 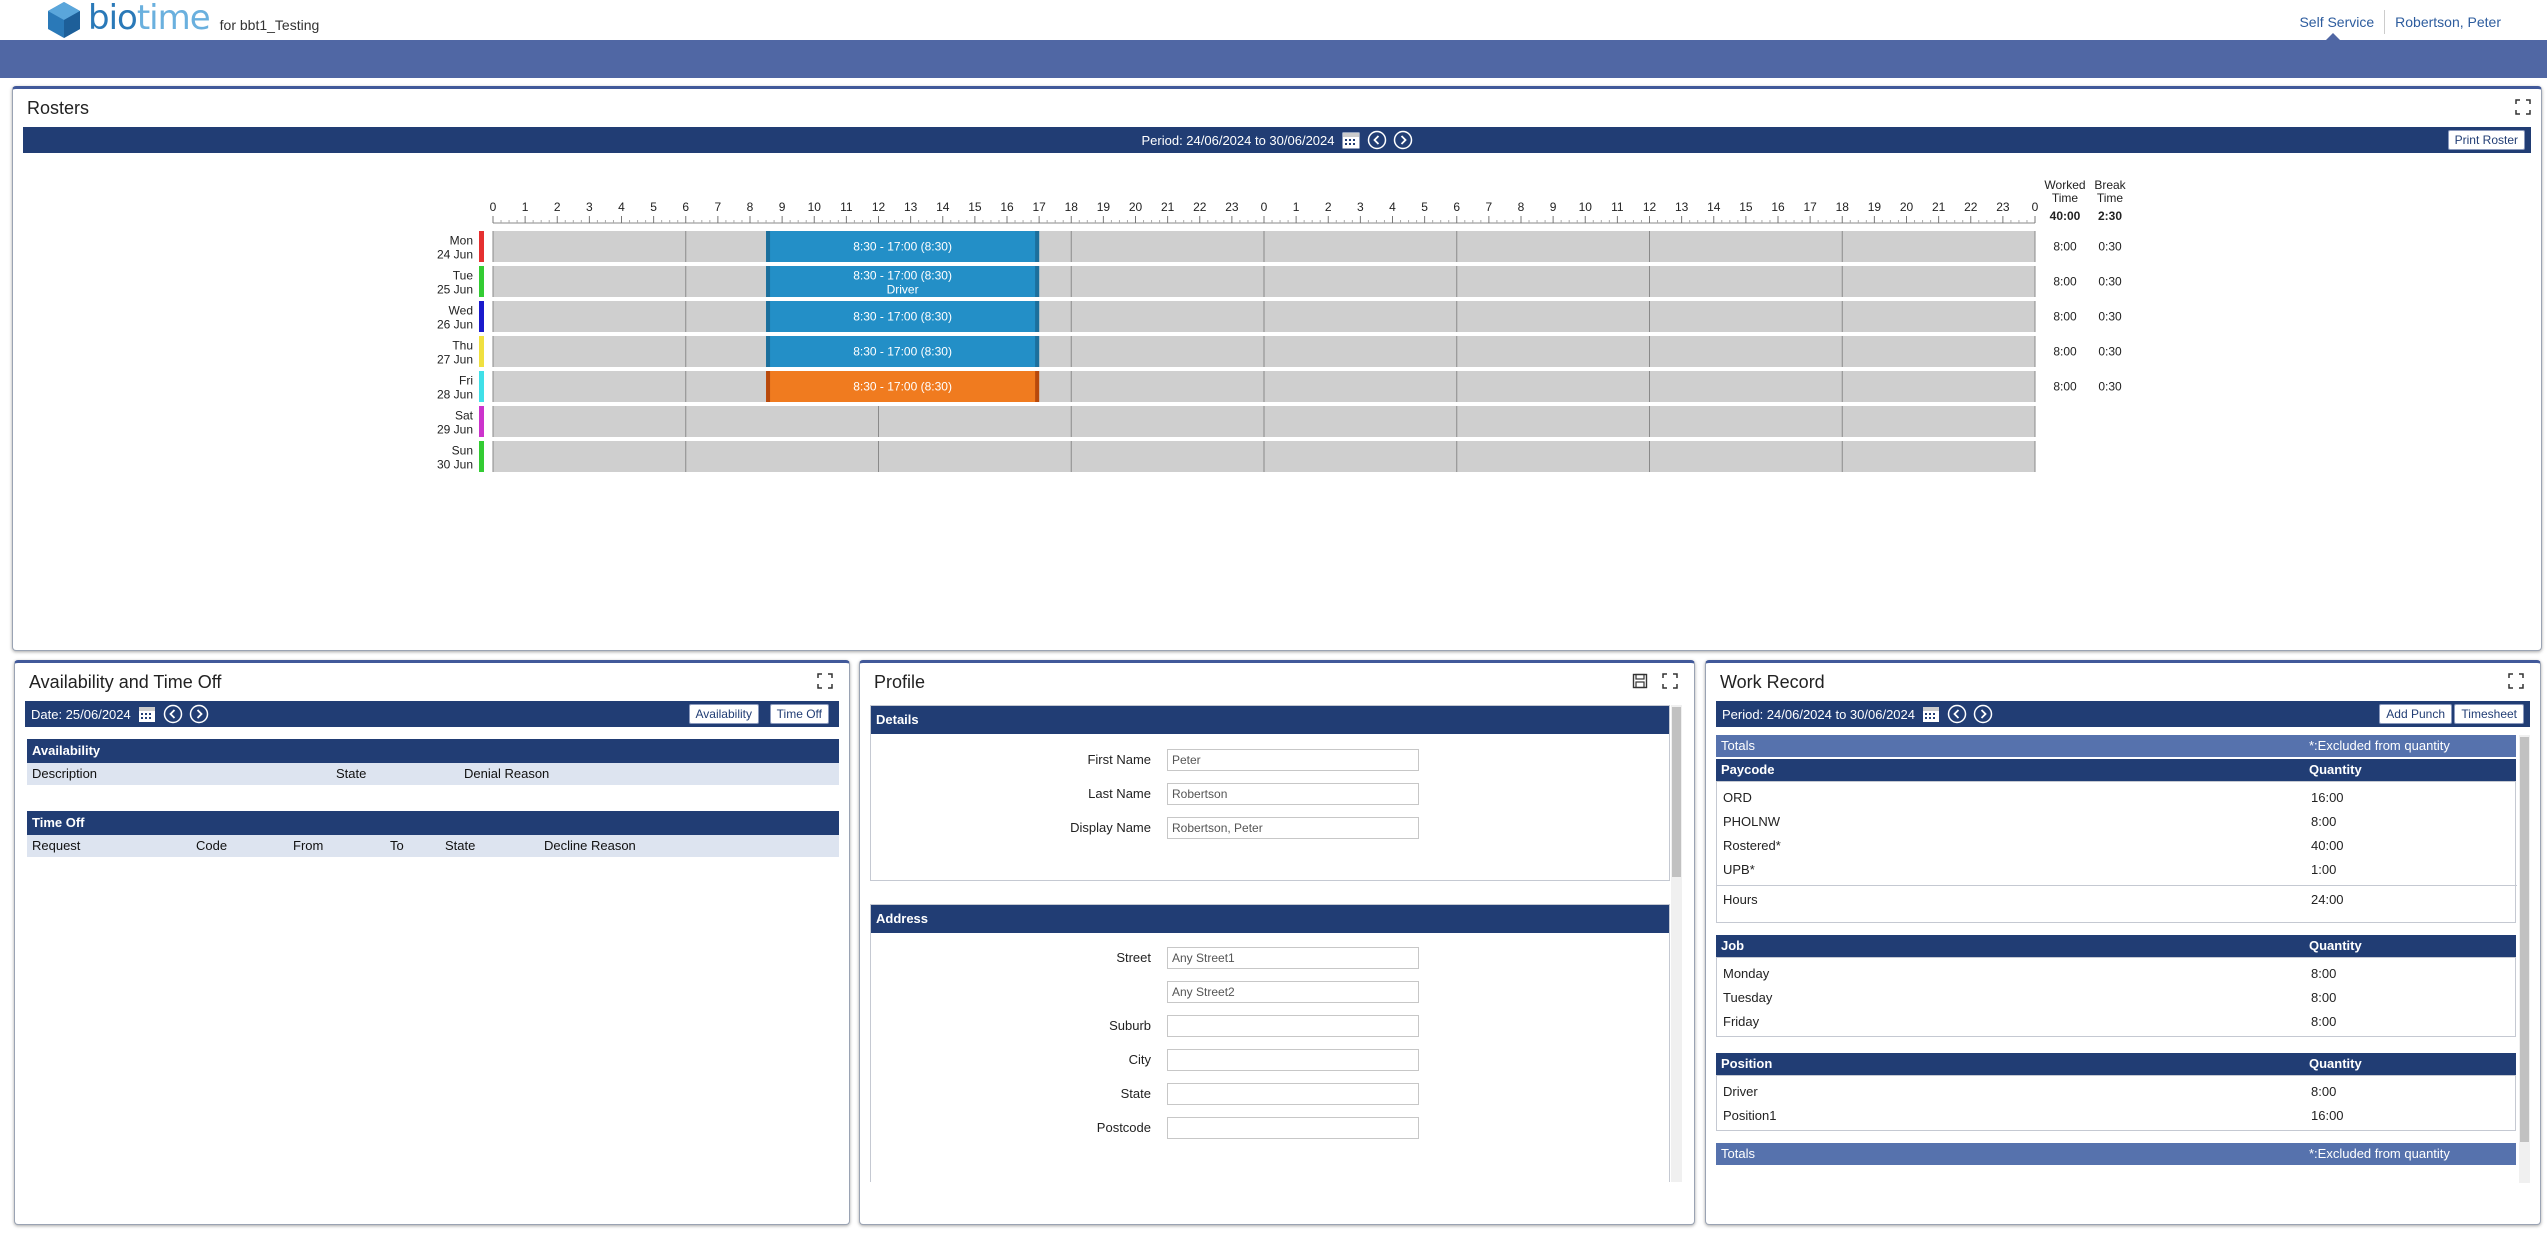 What do you see at coordinates (2489, 714) in the screenshot?
I see `timesheet-button: Timesheet` at bounding box center [2489, 714].